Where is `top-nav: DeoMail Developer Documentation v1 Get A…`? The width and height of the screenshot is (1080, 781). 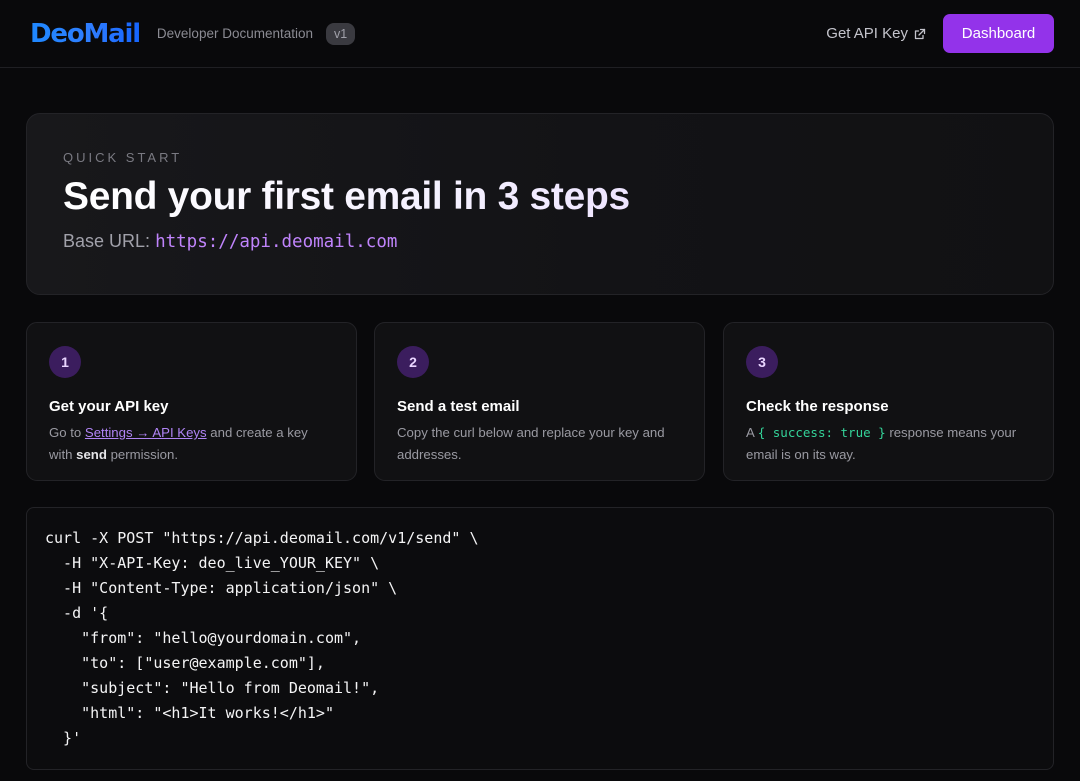 top-nav: DeoMail Developer Documentation v1 Get A… is located at coordinates (540, 34).